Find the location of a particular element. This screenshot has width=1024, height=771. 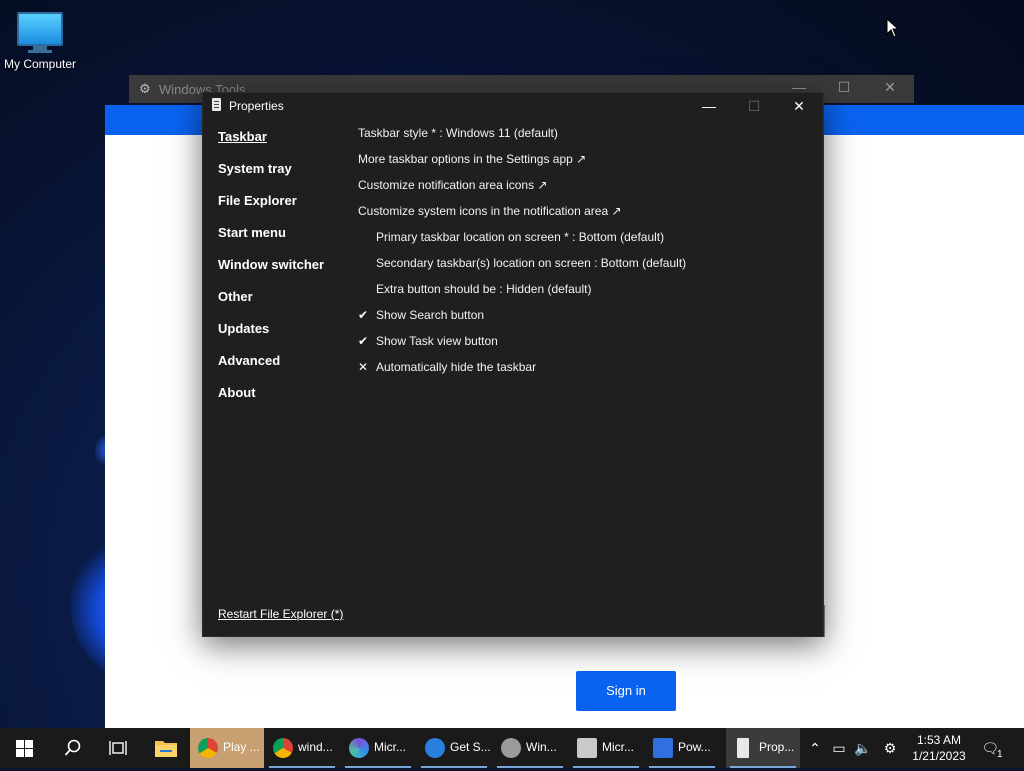

option-show-task-view-button: ✔ Show Task view button is located at coordinates (588, 344).